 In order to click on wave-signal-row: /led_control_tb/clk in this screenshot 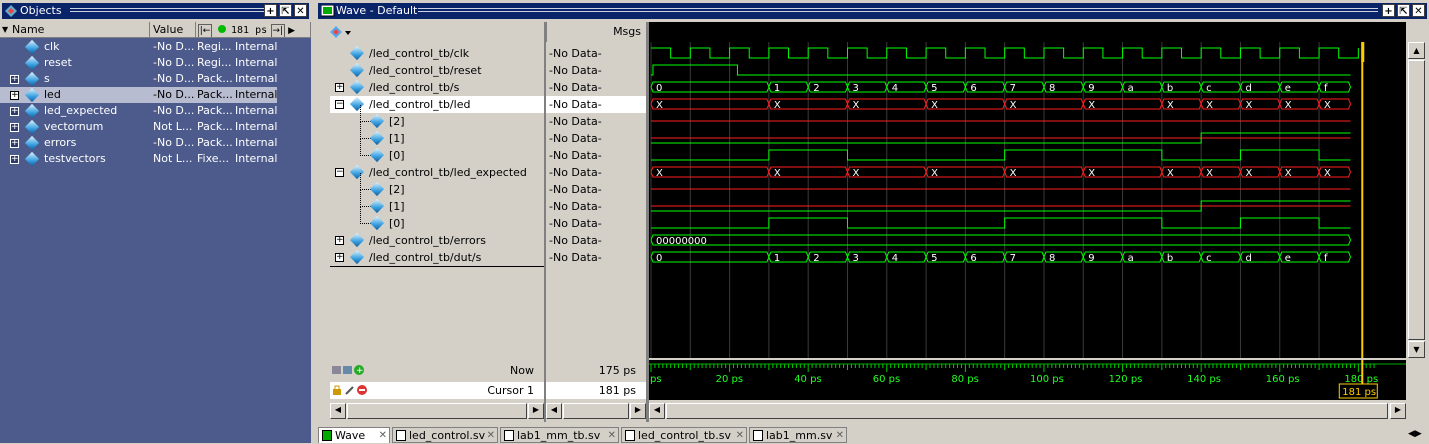, I will do `click(437, 53)`.